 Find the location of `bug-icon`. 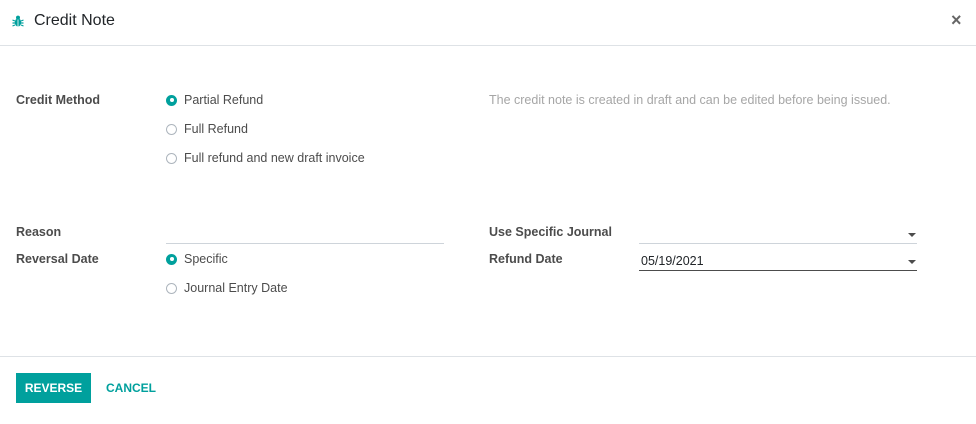

bug-icon is located at coordinates (18, 21).